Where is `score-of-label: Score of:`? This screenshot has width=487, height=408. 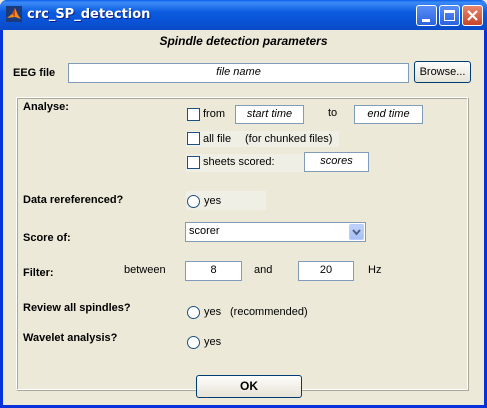 score-of-label: Score of: is located at coordinates (47, 238).